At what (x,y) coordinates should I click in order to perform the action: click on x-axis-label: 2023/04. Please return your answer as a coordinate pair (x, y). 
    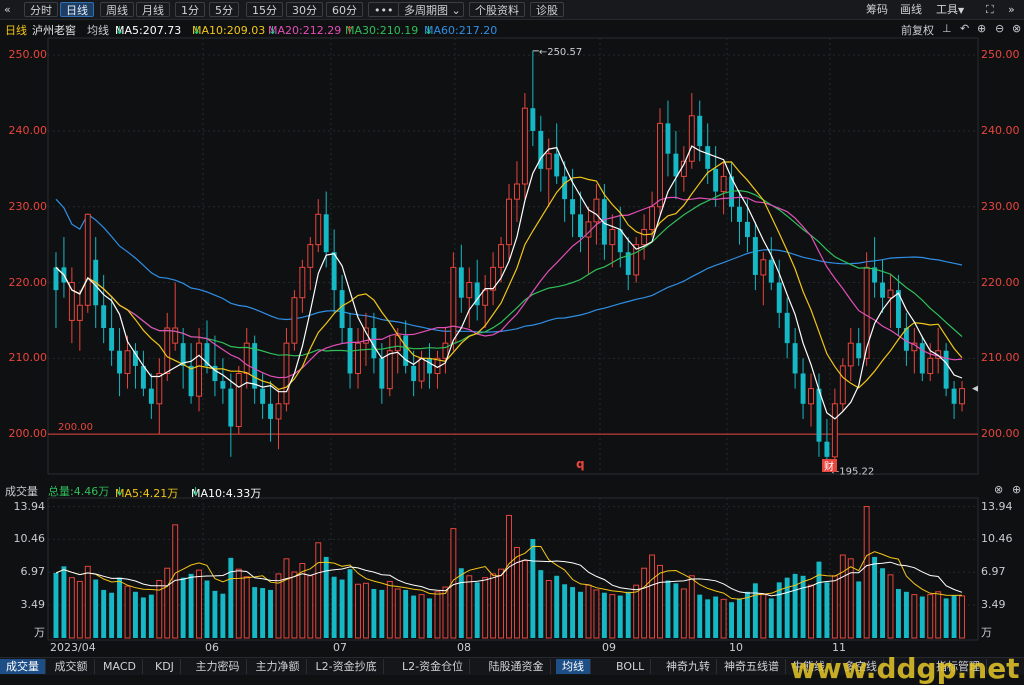
    Looking at the image, I should click on (73, 647).